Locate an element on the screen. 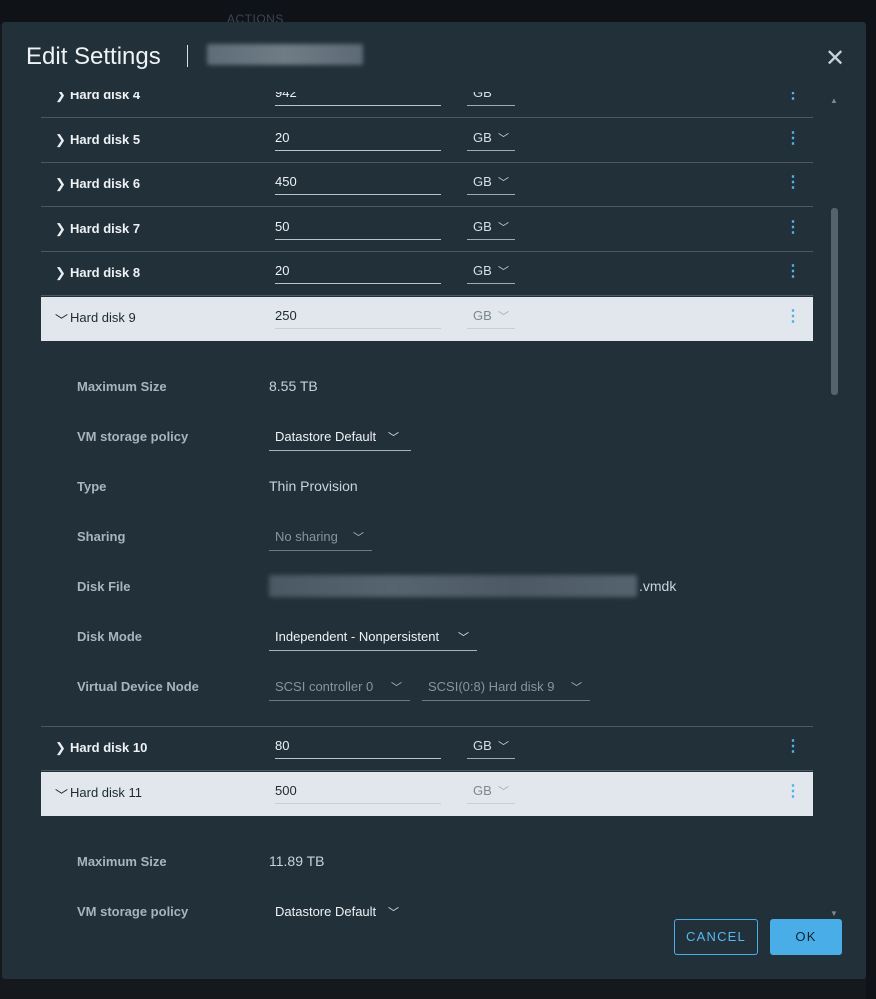 The image size is (876, 999). type-row: Type Thin Provision is located at coordinates (427, 488).